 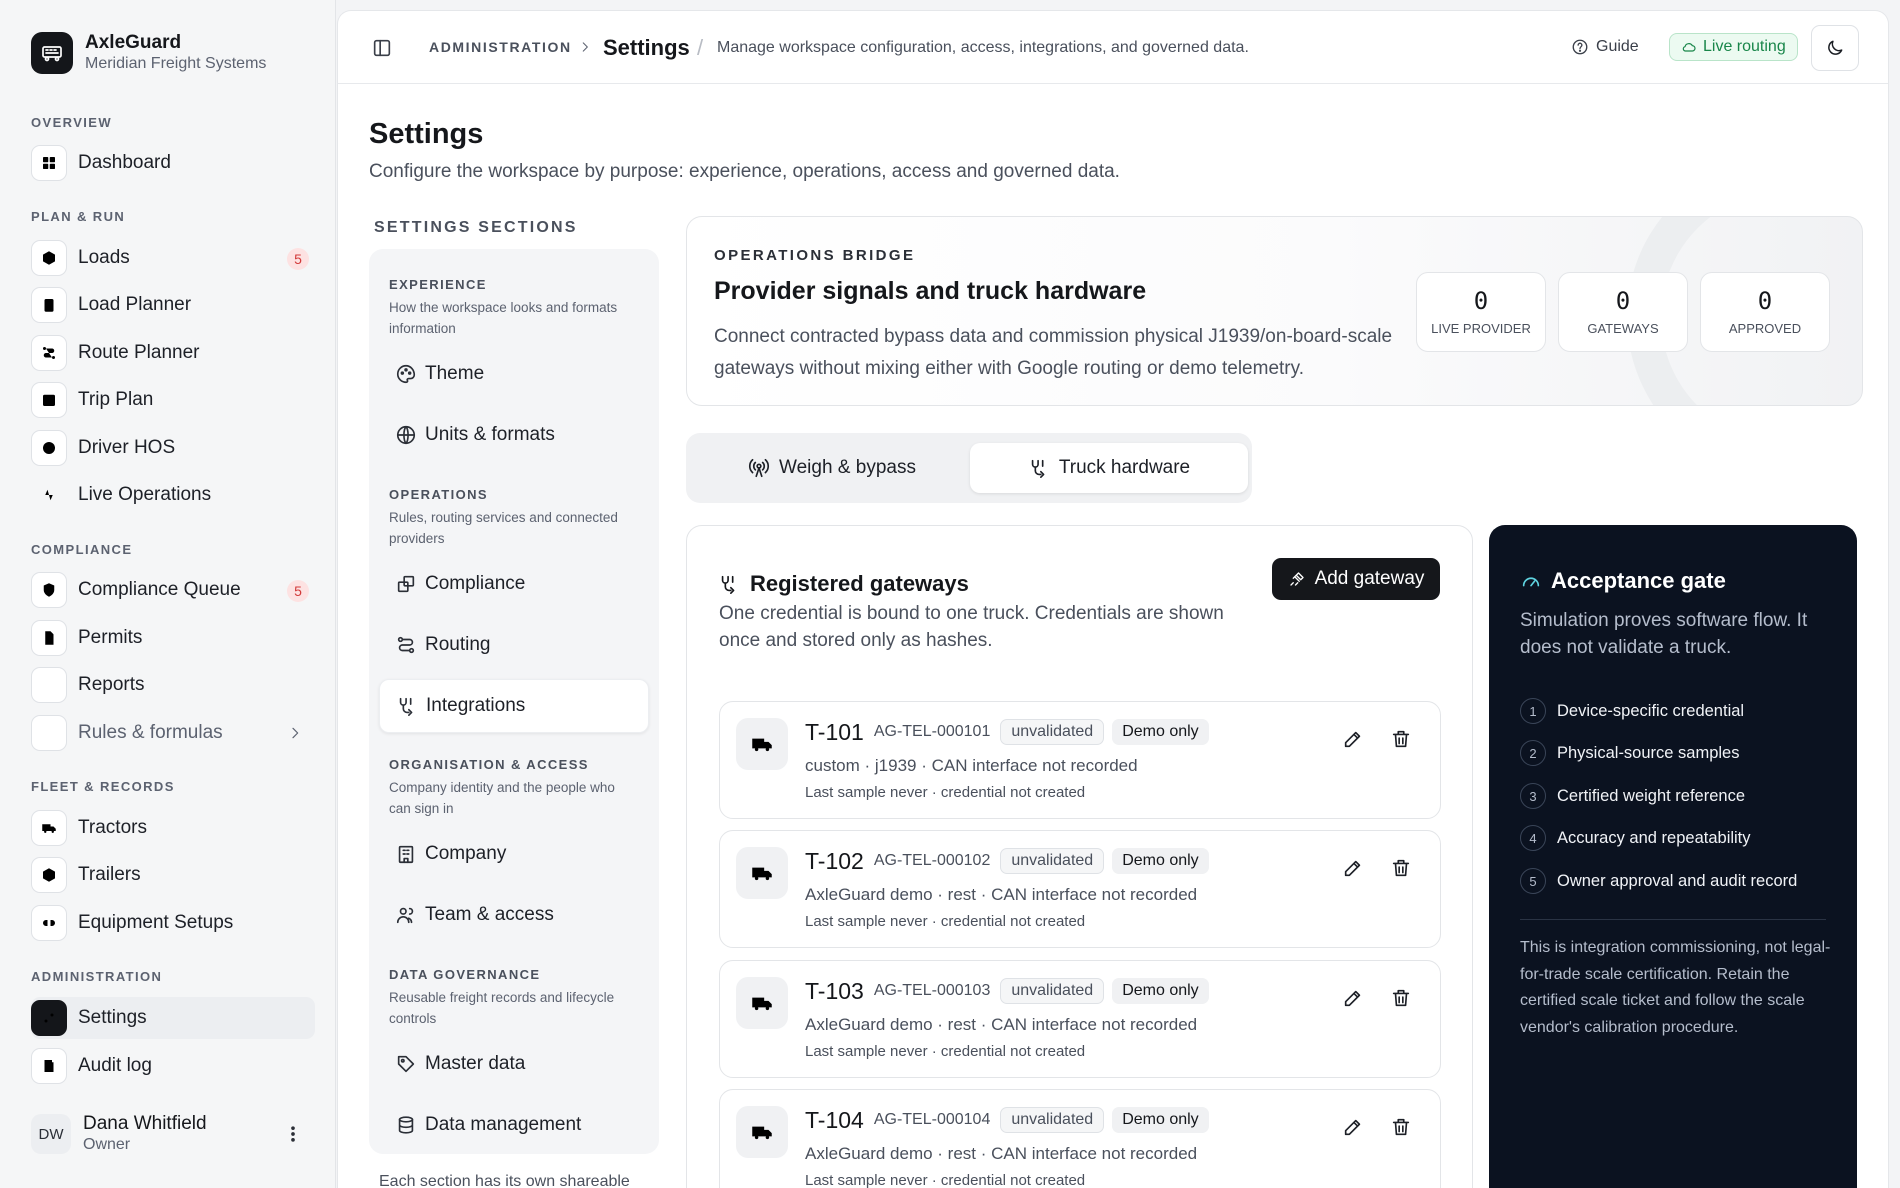 What do you see at coordinates (173, 163) in the screenshot?
I see `nav-item-dashboard: Dashboard` at bounding box center [173, 163].